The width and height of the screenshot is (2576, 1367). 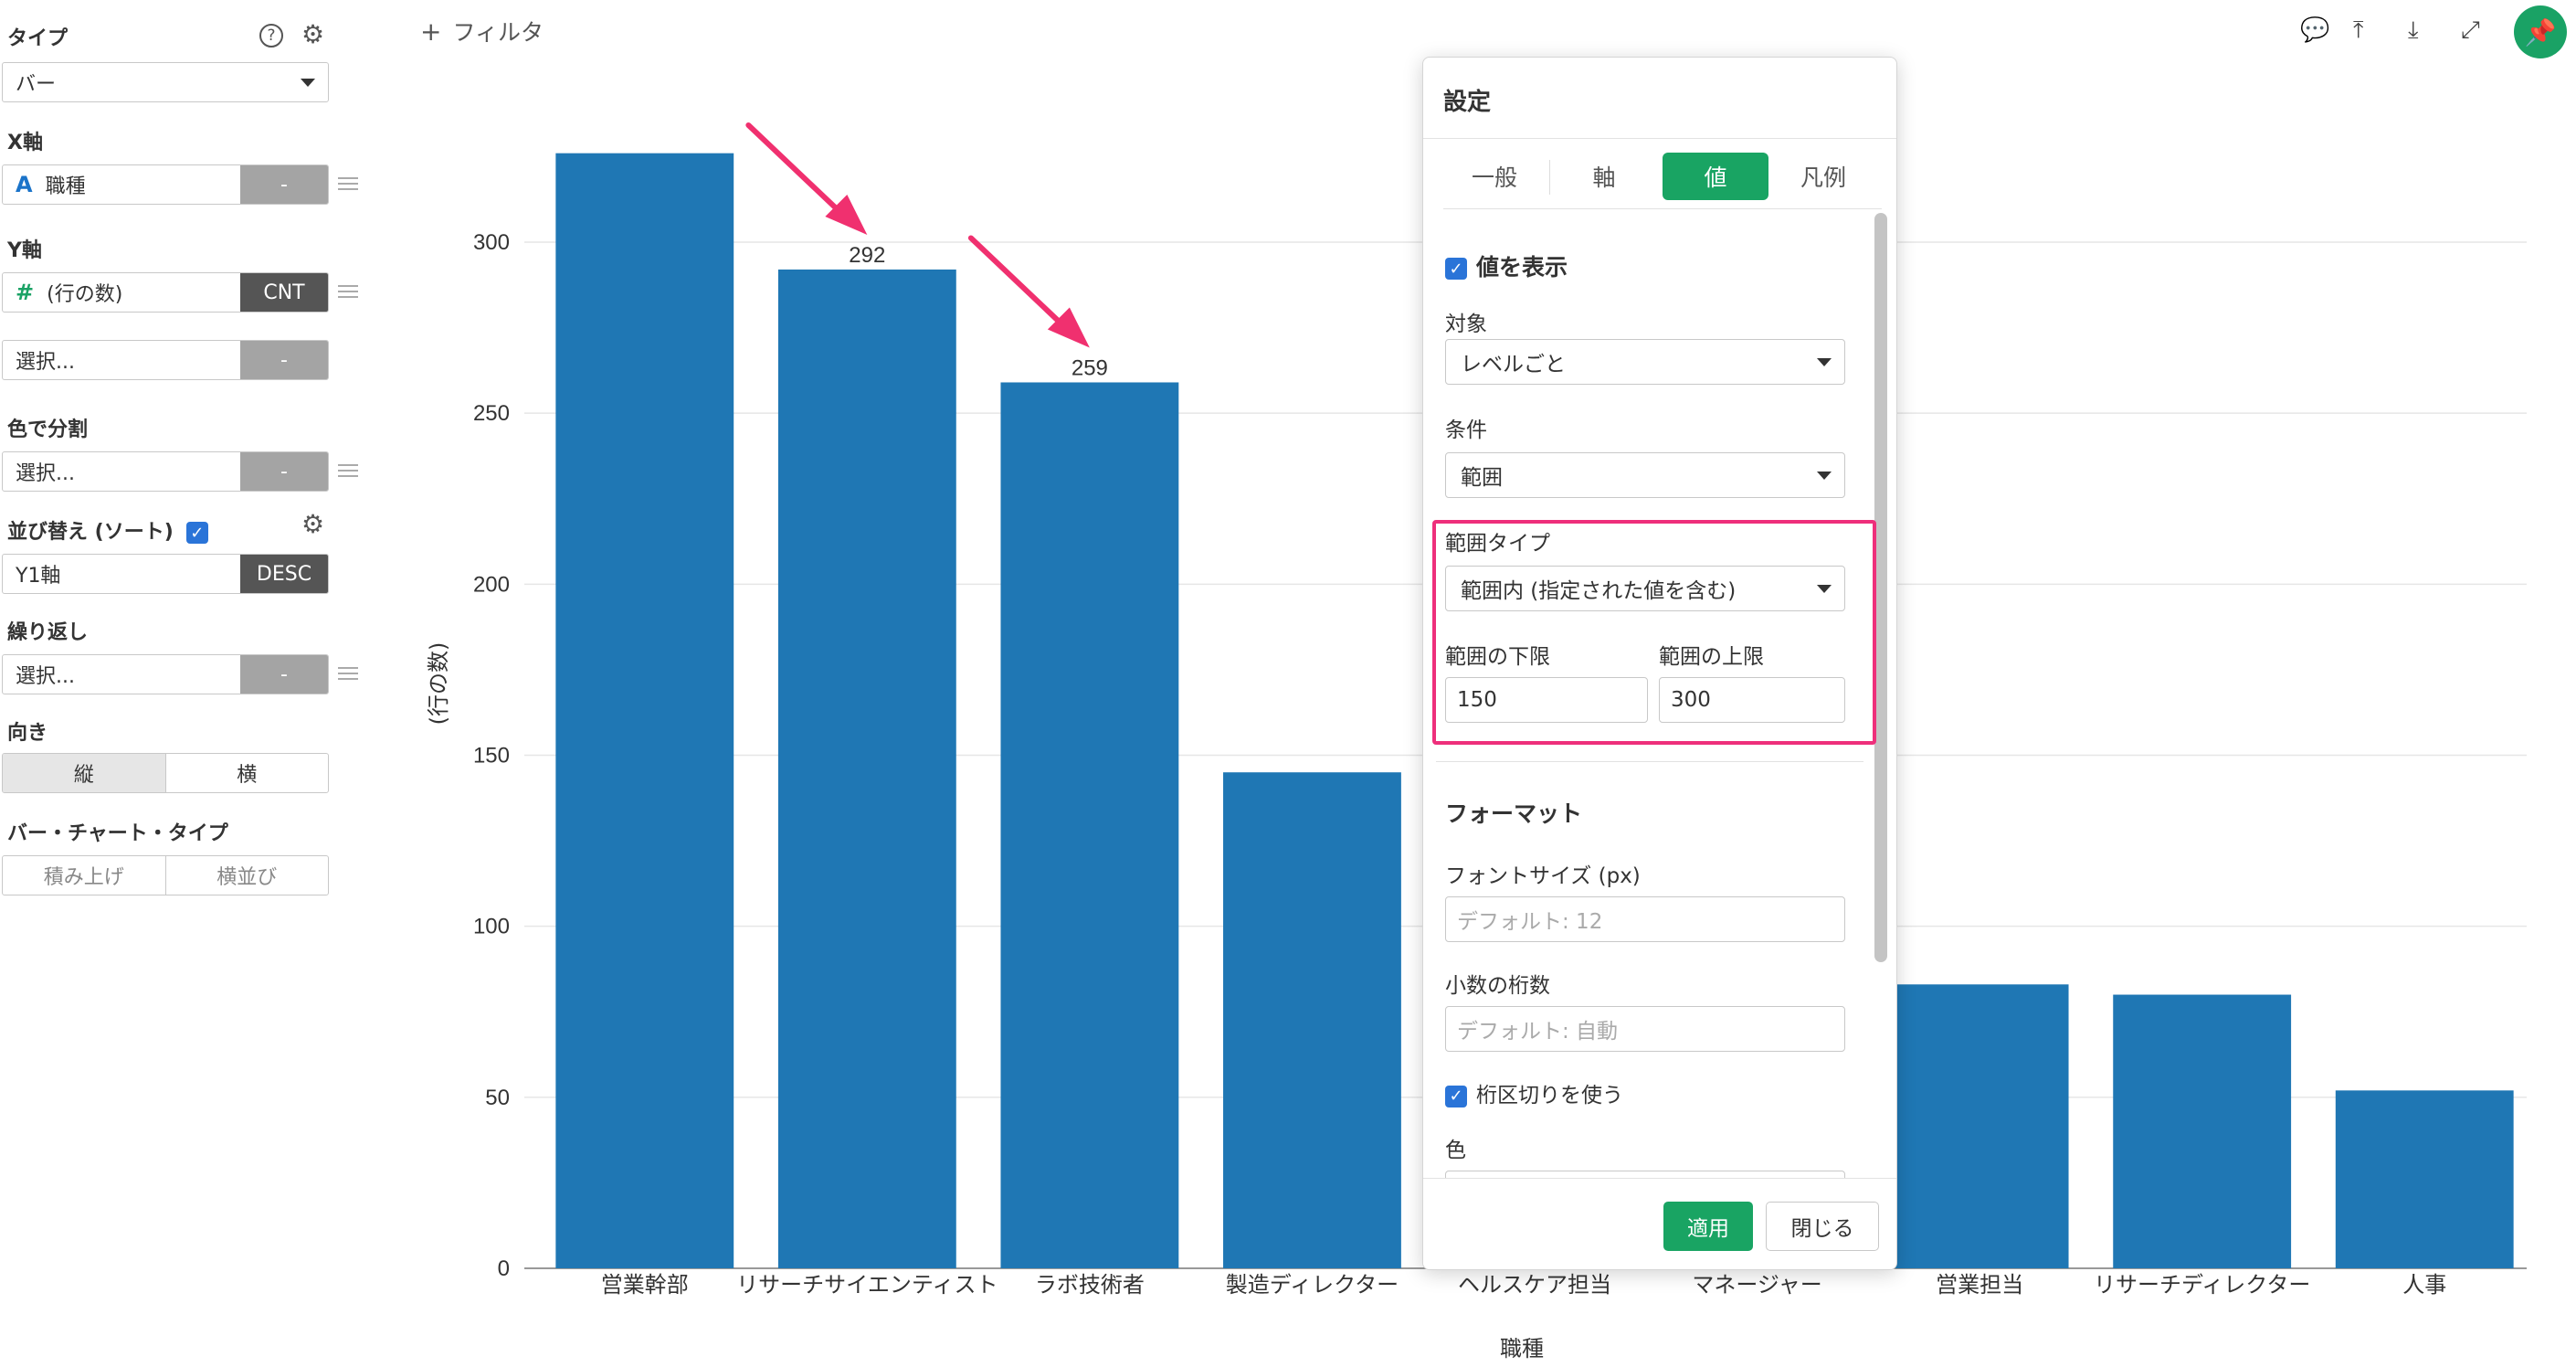 What do you see at coordinates (117, 834) in the screenshot?
I see `bar-type-label: バー・チャート・タイプ` at bounding box center [117, 834].